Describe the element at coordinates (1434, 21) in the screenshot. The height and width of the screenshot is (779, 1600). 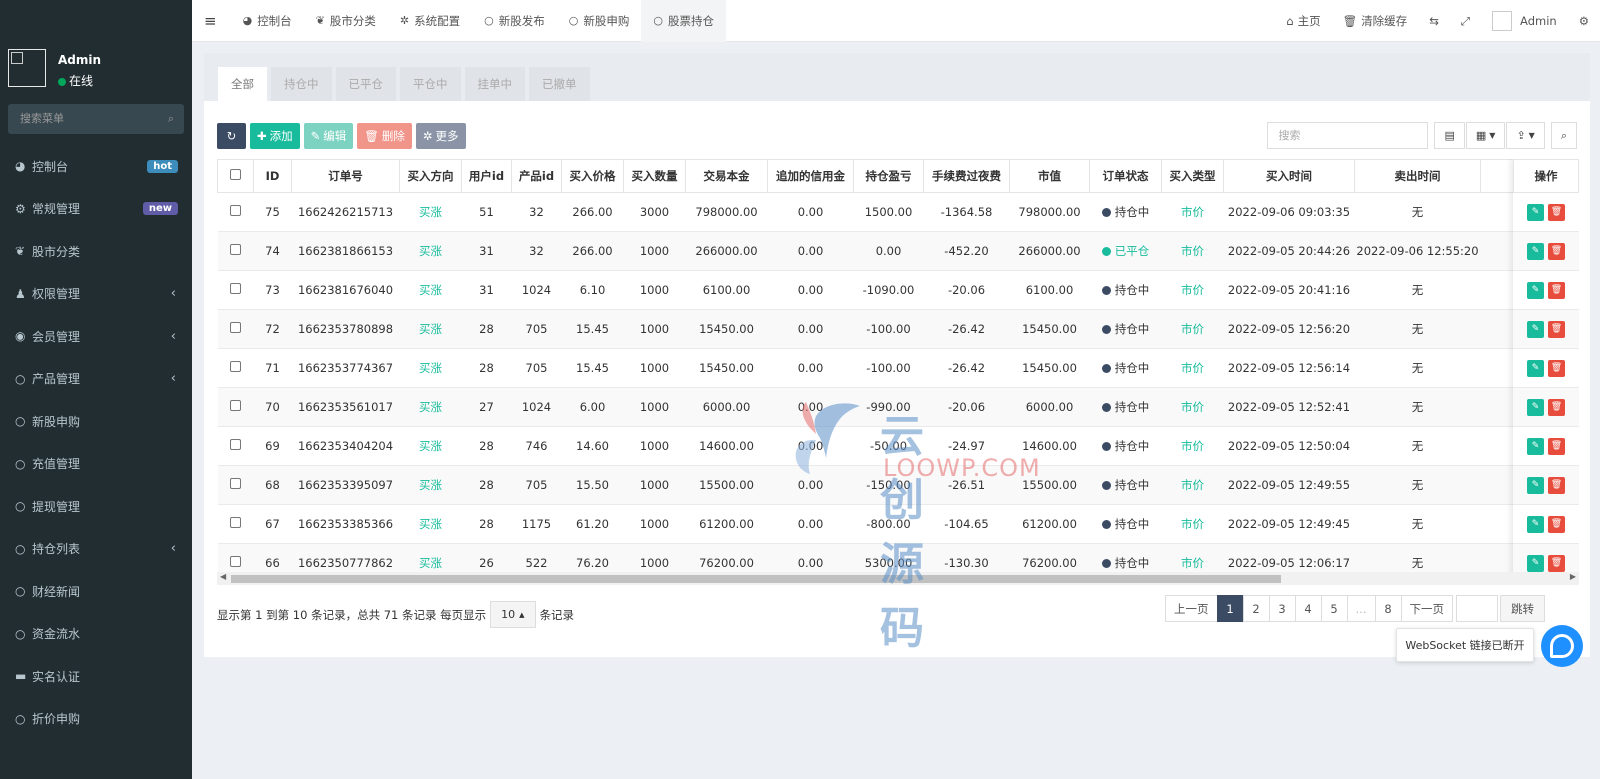
I see `translate-icon: ⇆` at that location.